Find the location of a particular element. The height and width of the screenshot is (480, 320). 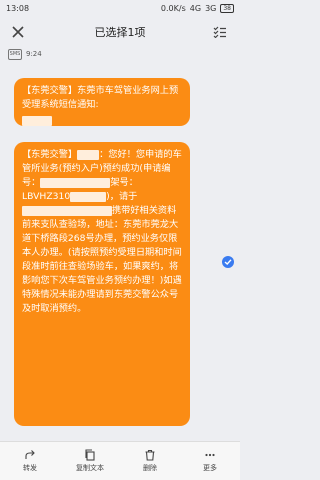

status-indicators: 0.0K/s 4G 3G 38 is located at coordinates (197, 8).